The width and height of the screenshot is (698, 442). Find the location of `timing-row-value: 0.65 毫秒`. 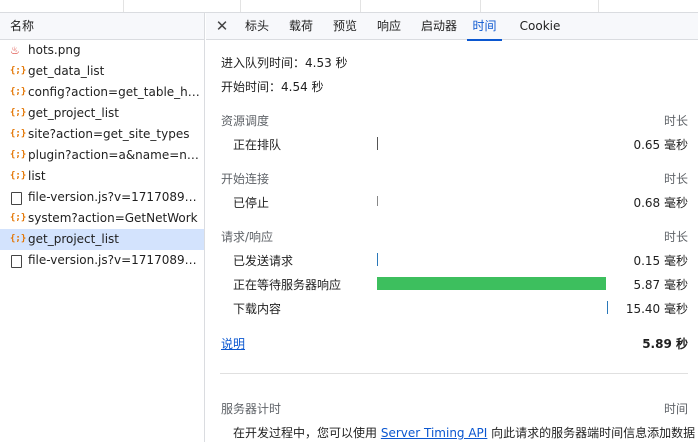

timing-row-value: 0.65 毫秒 is located at coordinates (660, 145).